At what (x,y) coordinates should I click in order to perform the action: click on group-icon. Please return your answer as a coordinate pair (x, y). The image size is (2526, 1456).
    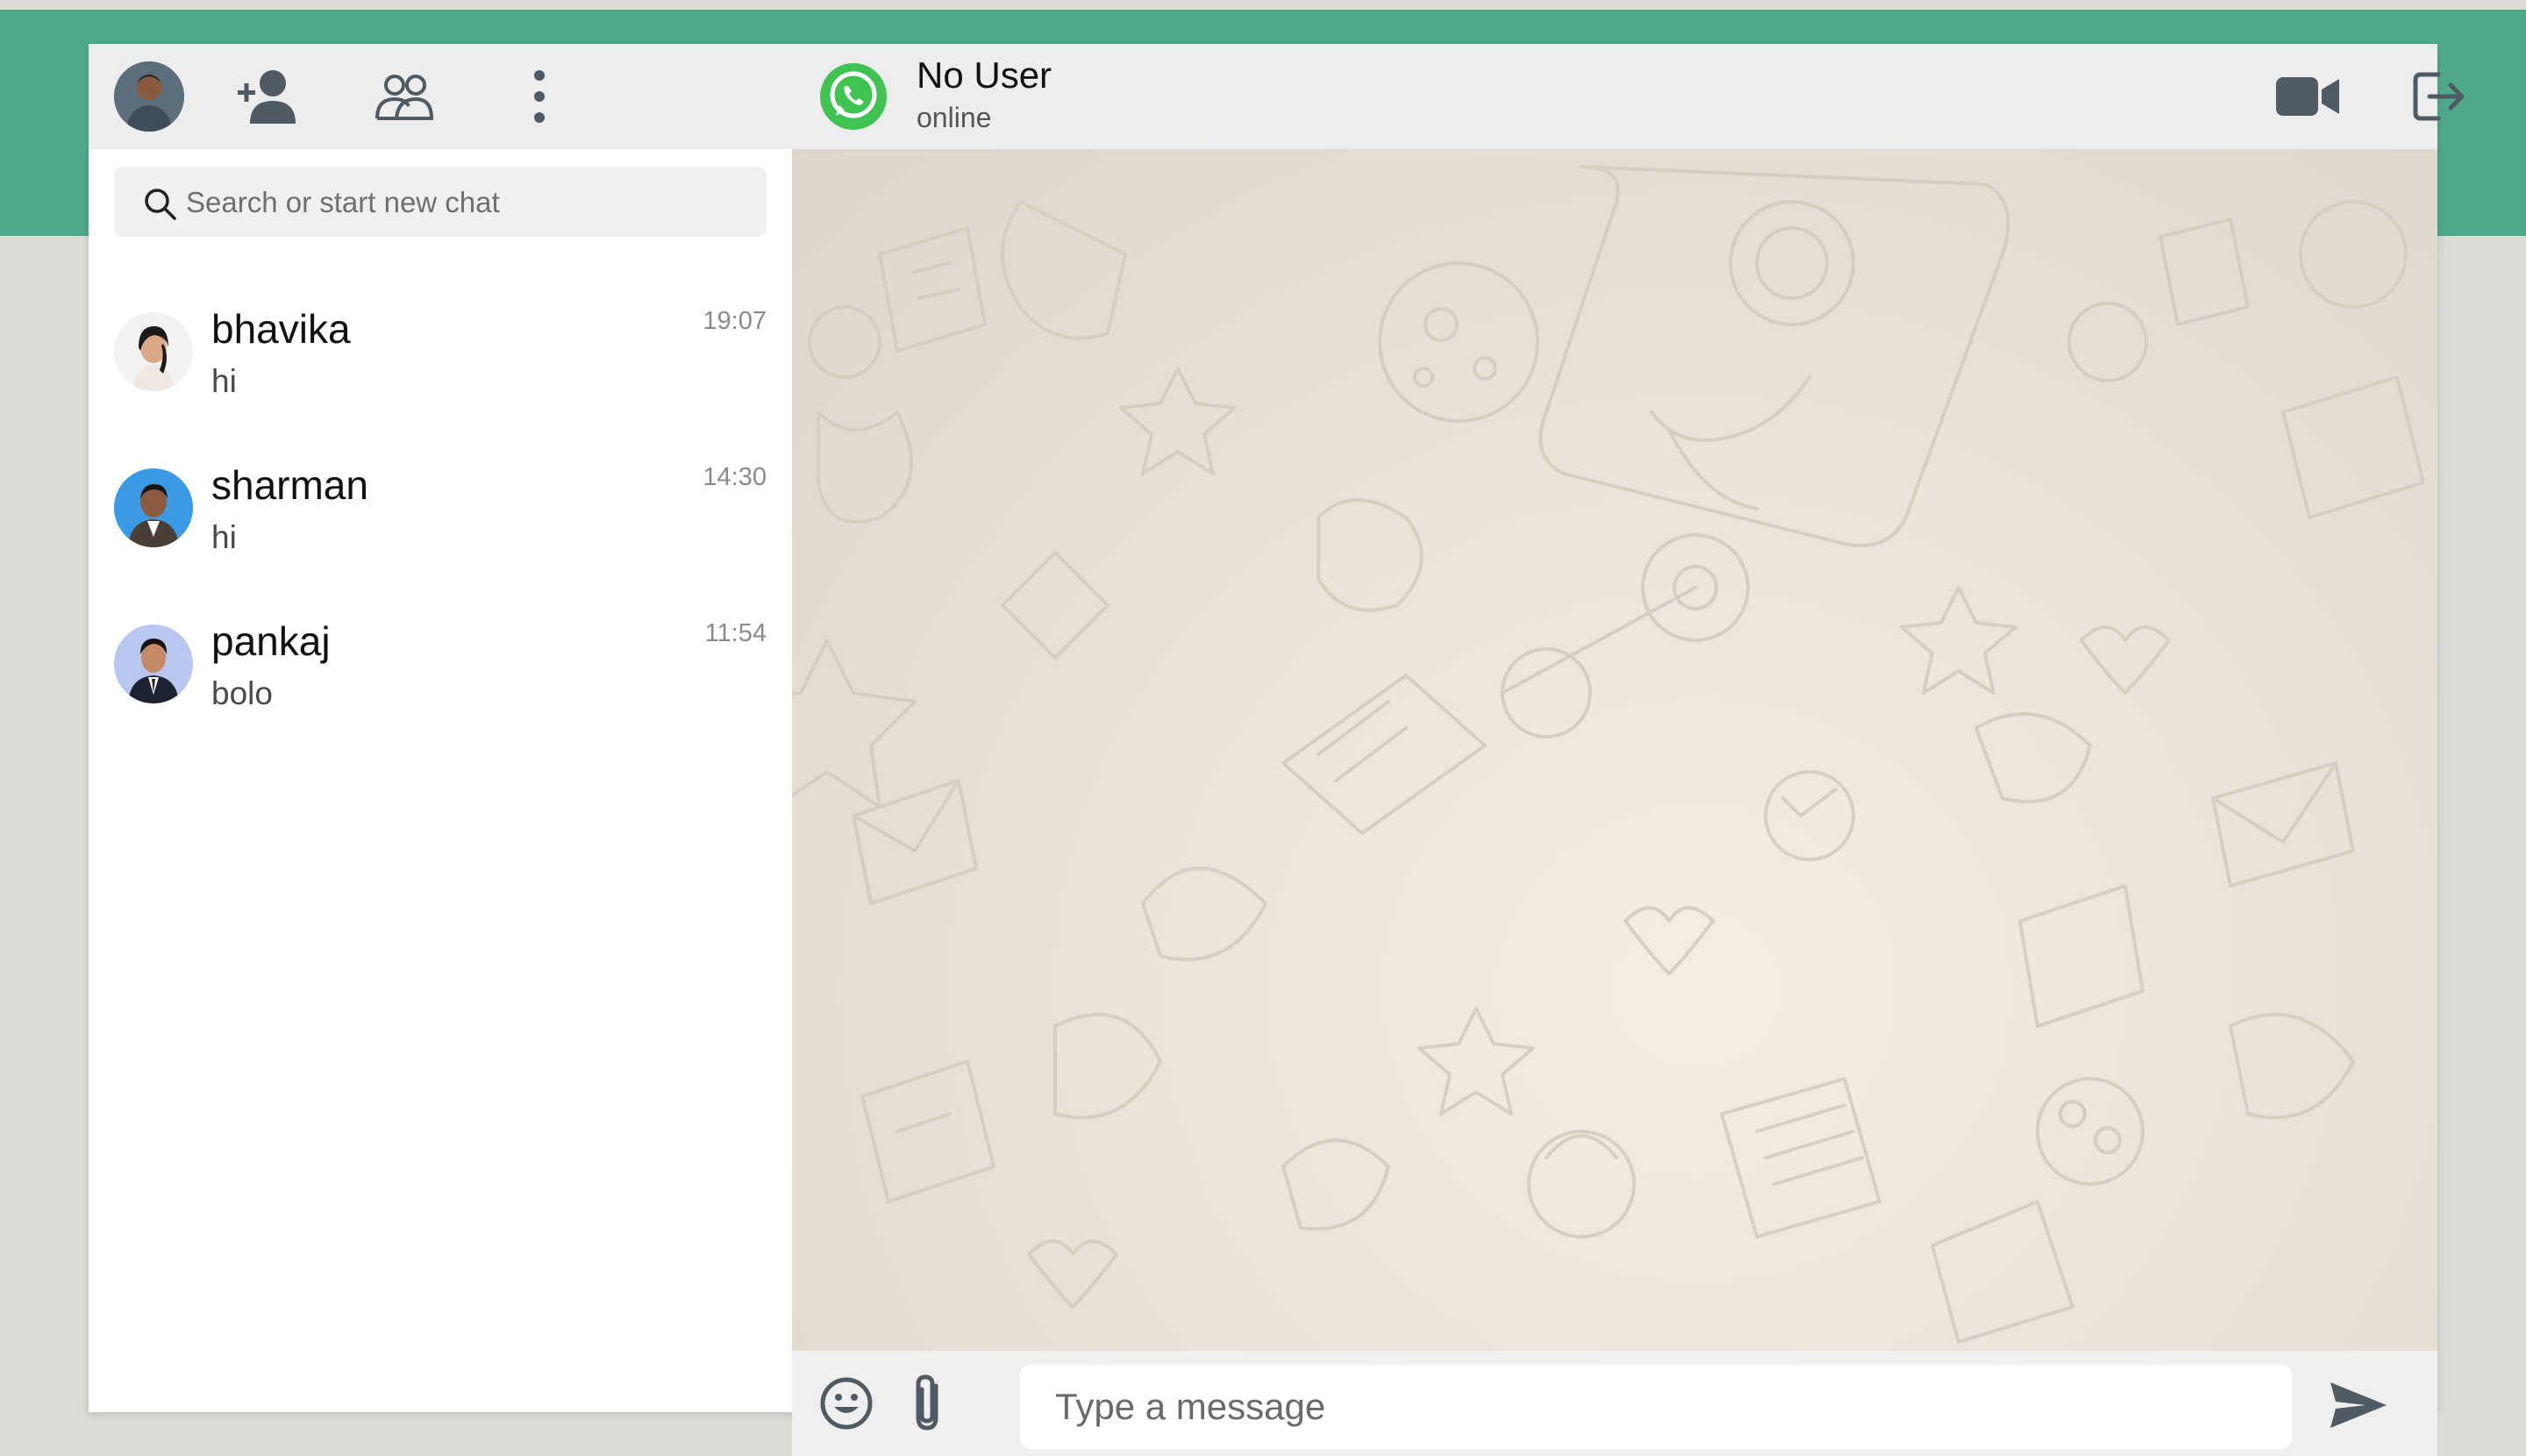
    Looking at the image, I should click on (404, 97).